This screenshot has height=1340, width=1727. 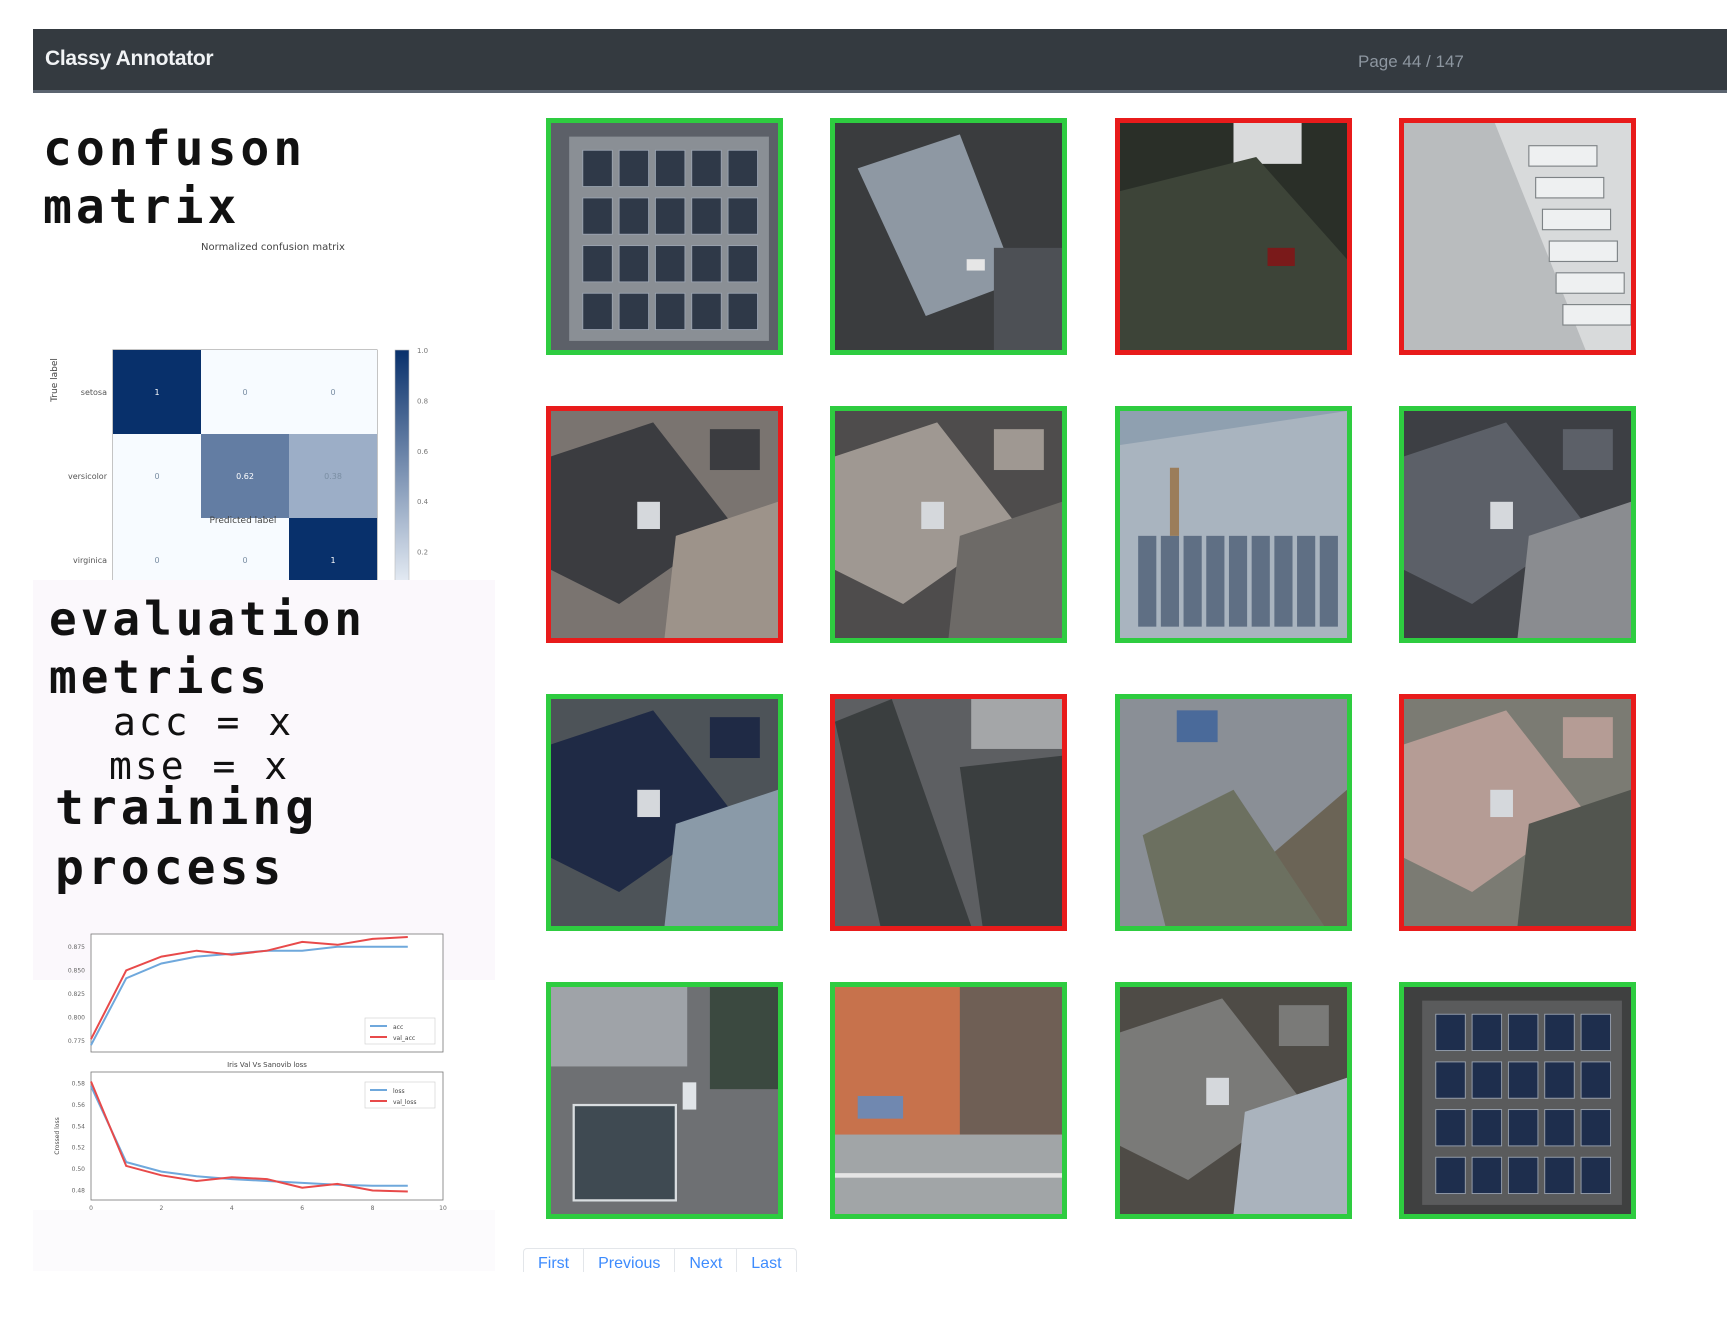 What do you see at coordinates (79, 1148) in the screenshot?
I see `plot-ytick: 0.52` at bounding box center [79, 1148].